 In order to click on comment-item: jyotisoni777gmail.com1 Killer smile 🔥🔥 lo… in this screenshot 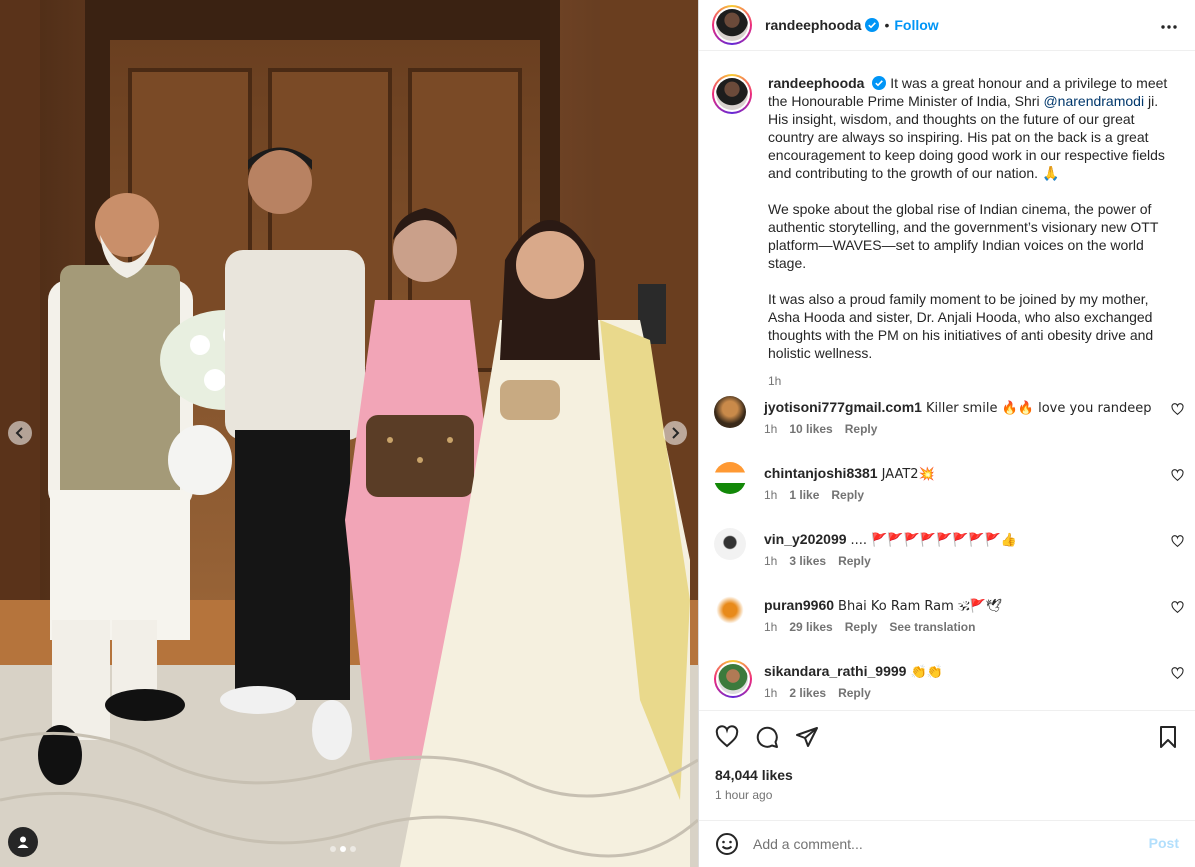, I will do `click(949, 421)`.